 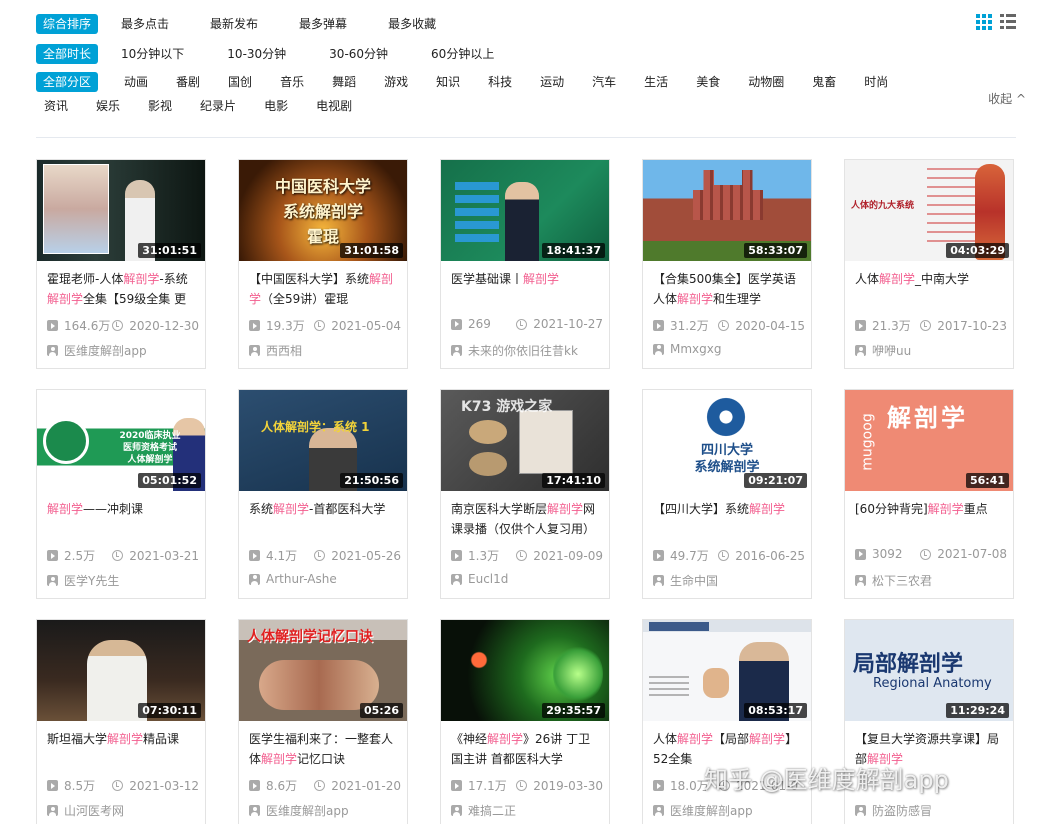 I want to click on uploader-name: 生命中国, so click(x=694, y=580).